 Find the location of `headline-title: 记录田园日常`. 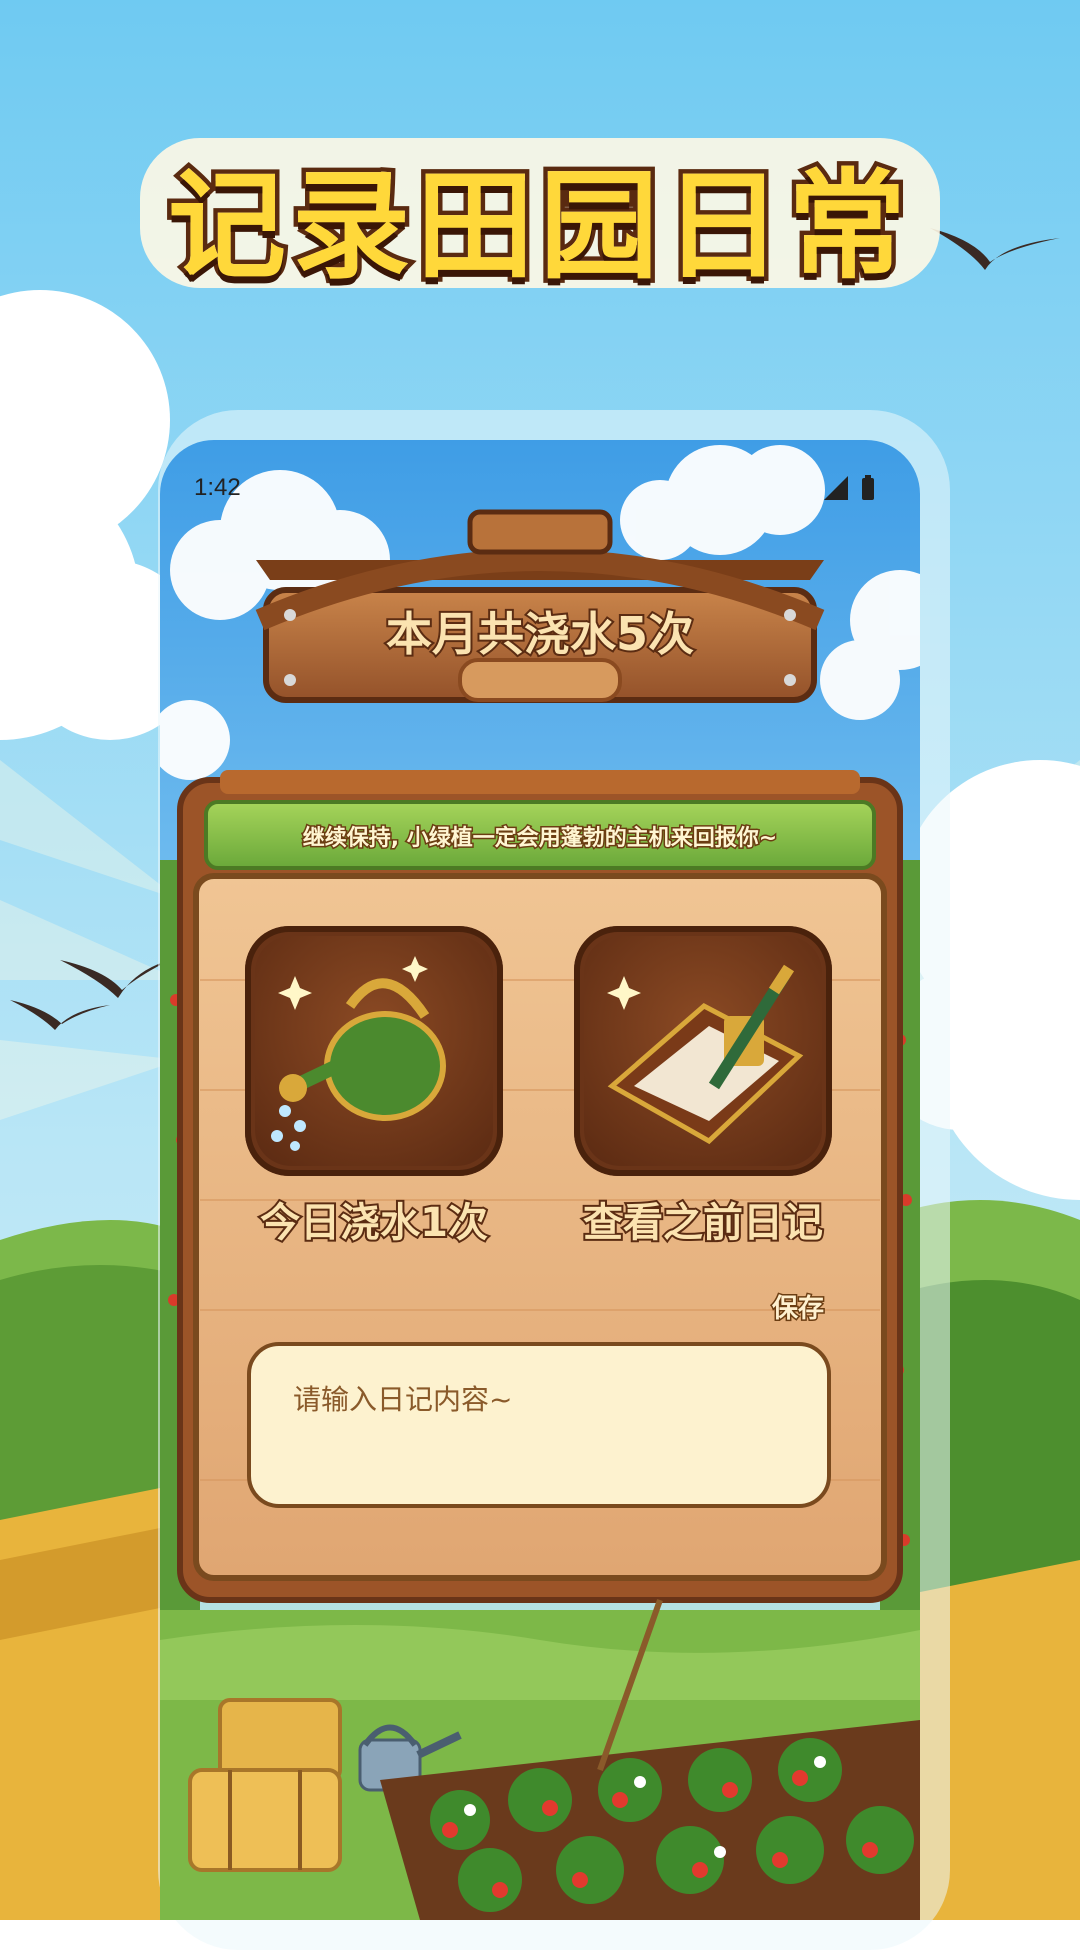

headline-title: 记录田园日常 is located at coordinates (537, 226).